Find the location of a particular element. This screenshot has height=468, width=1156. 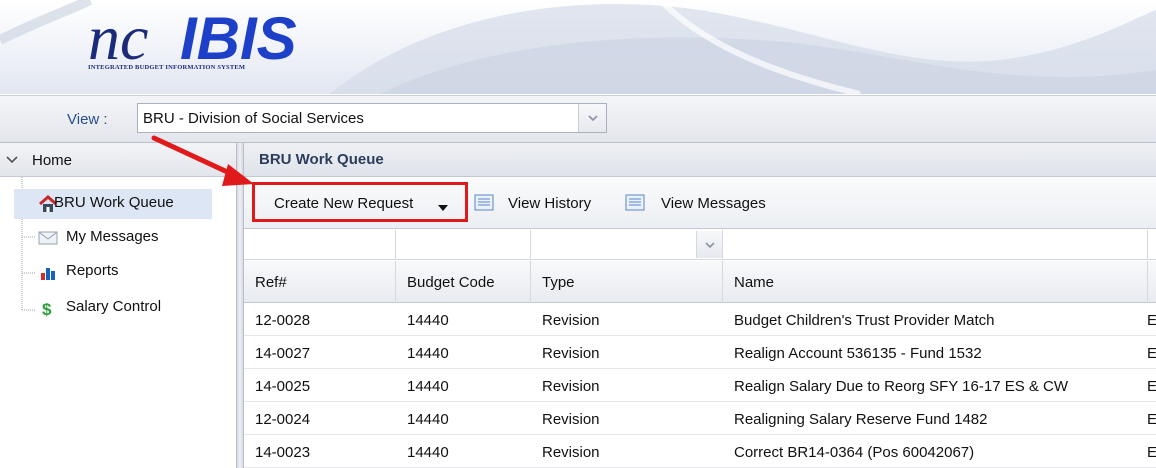

cell-ref: 14-0027 is located at coordinates (283, 353).